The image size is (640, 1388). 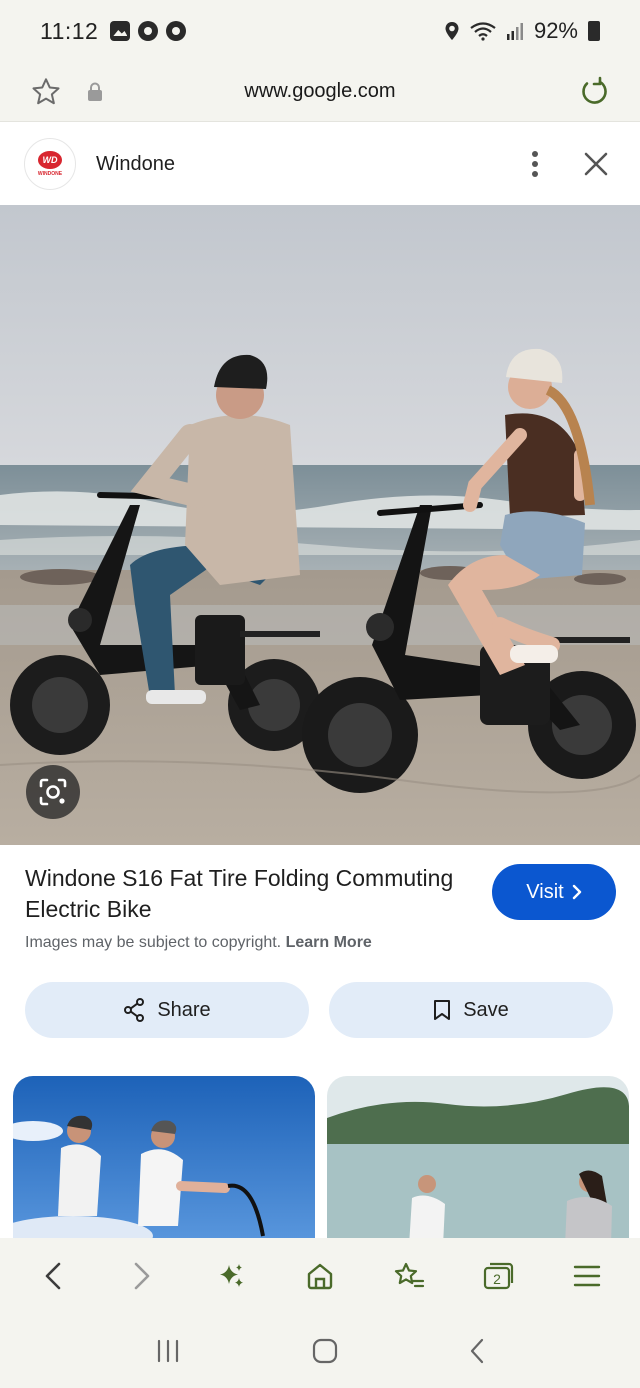 I want to click on lens-icon, so click(x=53, y=792).